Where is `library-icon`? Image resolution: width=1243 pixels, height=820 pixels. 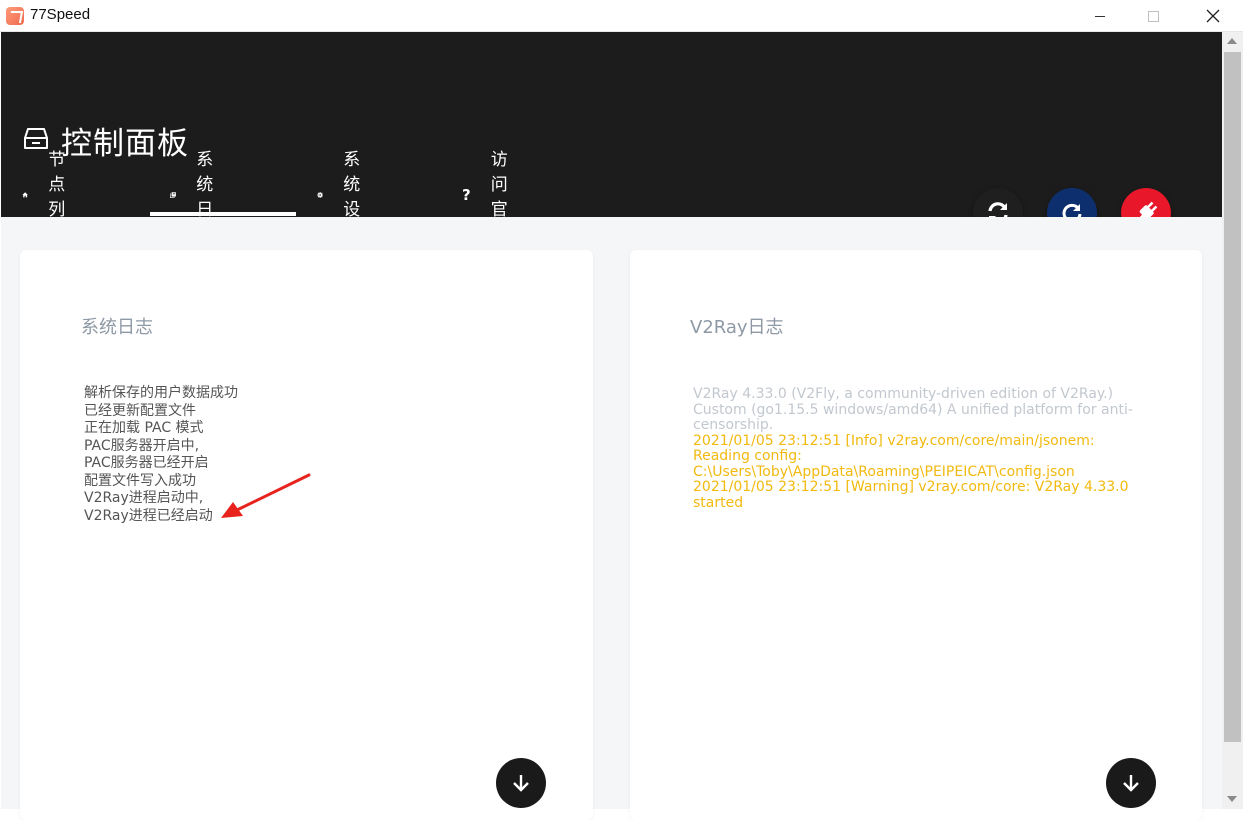 library-icon is located at coordinates (173, 194).